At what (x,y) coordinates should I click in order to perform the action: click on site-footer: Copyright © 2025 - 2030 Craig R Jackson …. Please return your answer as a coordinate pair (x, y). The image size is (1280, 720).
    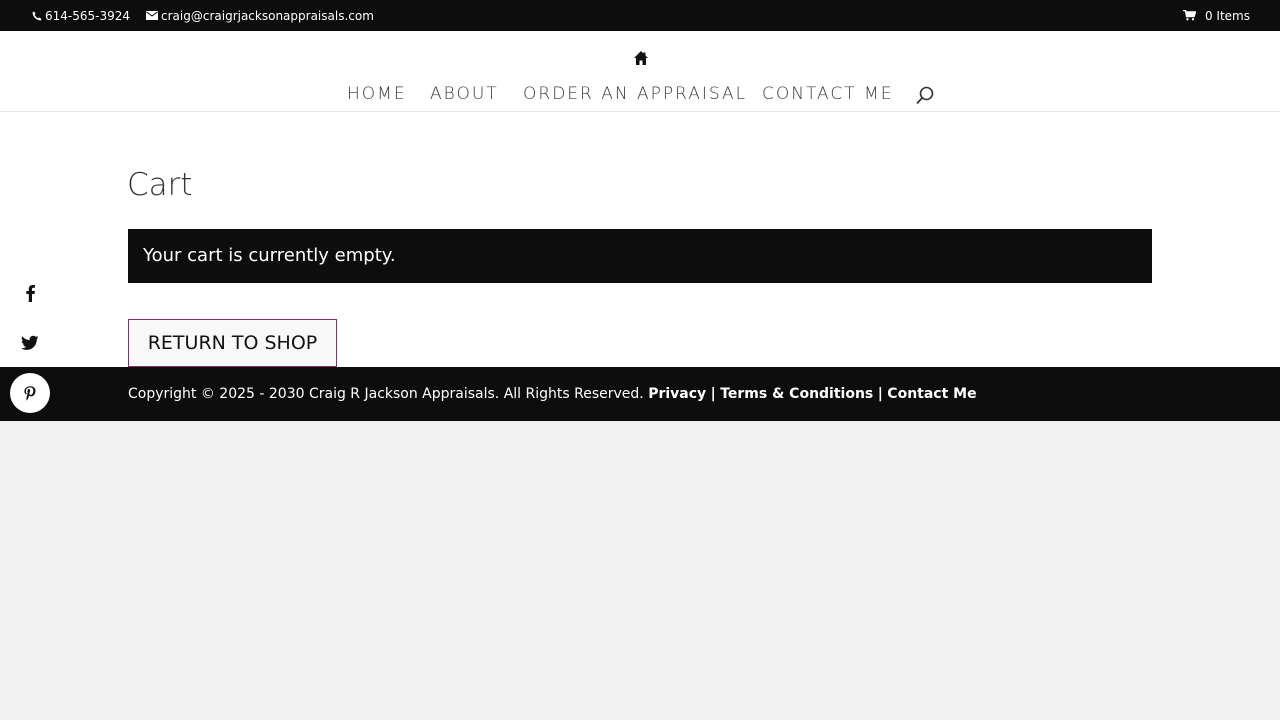
    Looking at the image, I should click on (640, 394).